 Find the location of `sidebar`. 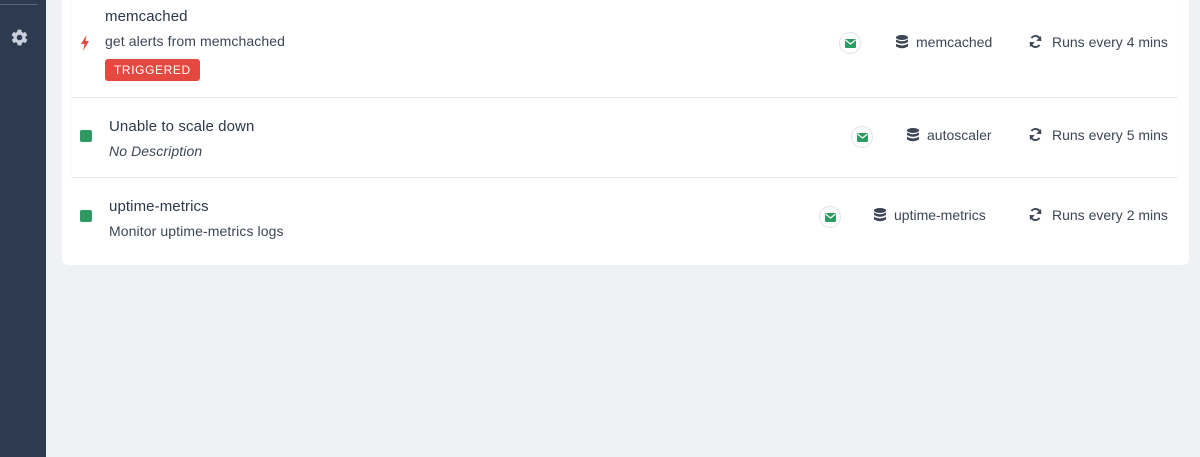

sidebar is located at coordinates (23, 228).